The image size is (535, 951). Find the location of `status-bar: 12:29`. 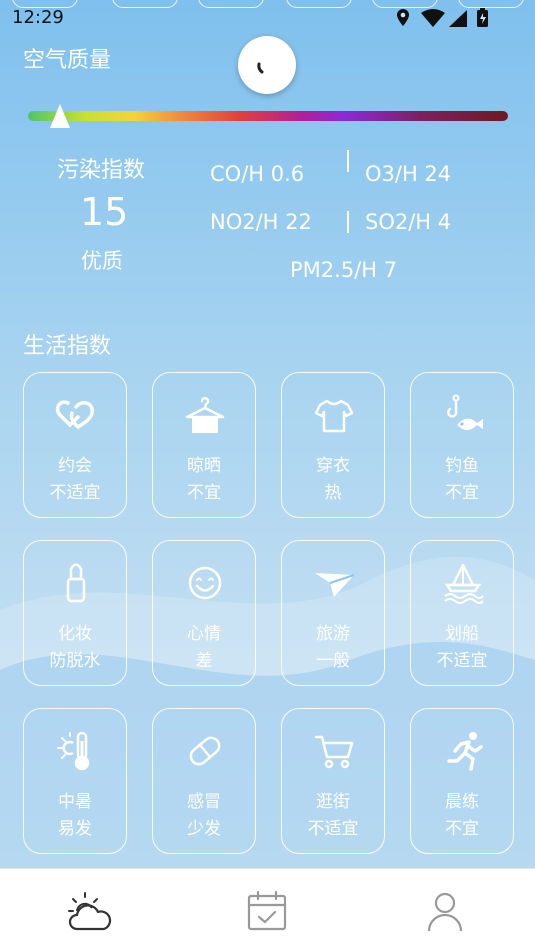

status-bar: 12:29 is located at coordinates (267, 18).